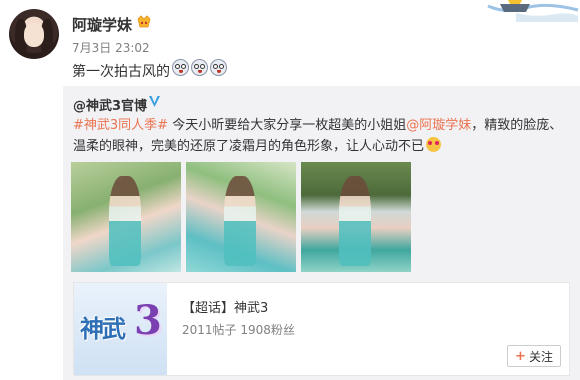 The width and height of the screenshot is (580, 380). I want to click on mention-link: @阿璇学妹, so click(438, 125).